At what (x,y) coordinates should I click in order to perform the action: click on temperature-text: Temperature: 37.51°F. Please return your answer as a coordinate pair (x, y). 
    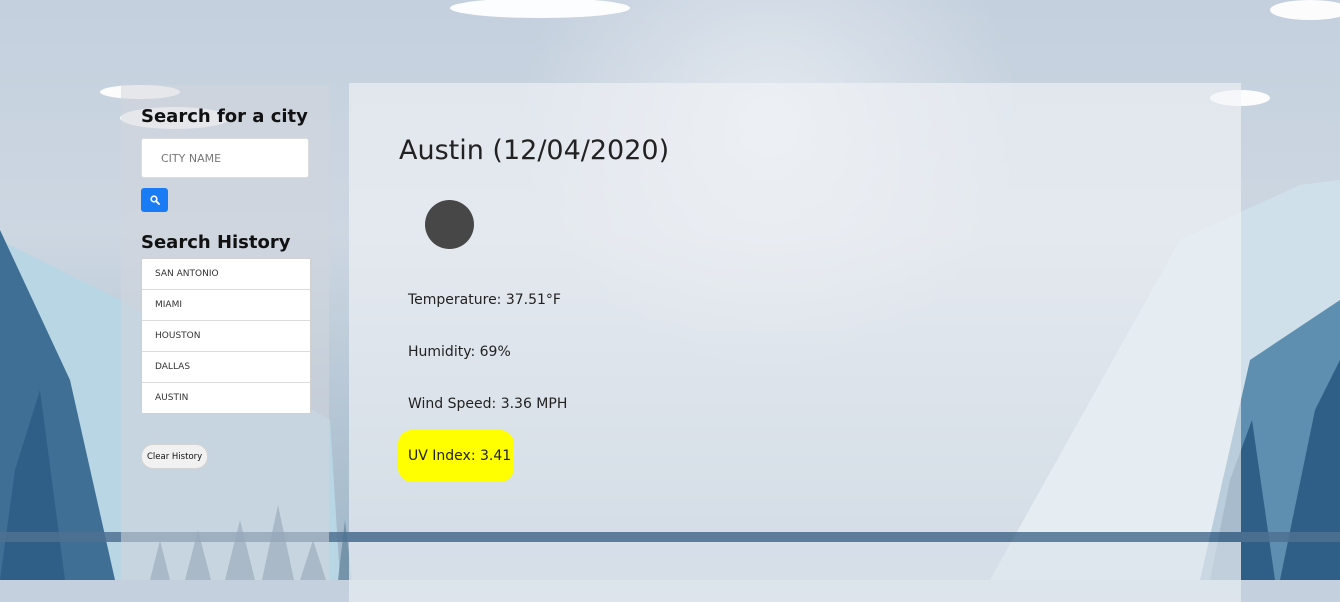
    Looking at the image, I should click on (484, 300).